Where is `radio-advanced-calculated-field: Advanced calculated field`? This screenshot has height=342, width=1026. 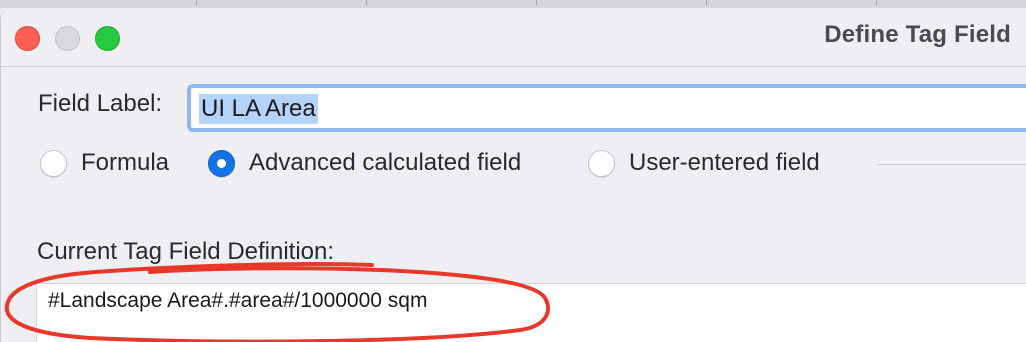
radio-advanced-calculated-field: Advanced calculated field is located at coordinates (388, 164).